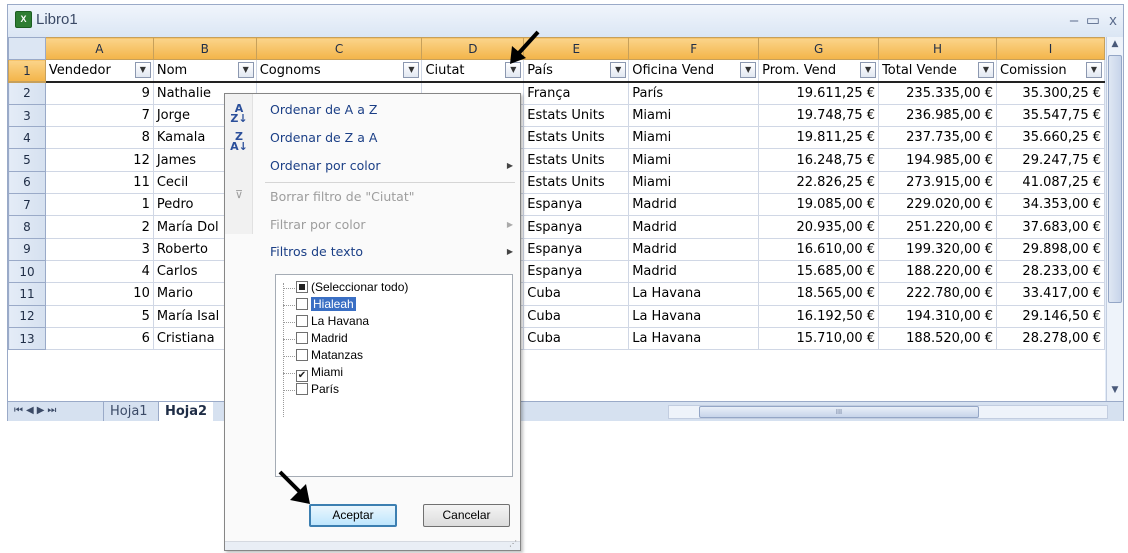 Image resolution: width=1128 pixels, height=553 pixels. What do you see at coordinates (386, 166) in the screenshot?
I see `sort-by-color-item: Ordenar por color ▶` at bounding box center [386, 166].